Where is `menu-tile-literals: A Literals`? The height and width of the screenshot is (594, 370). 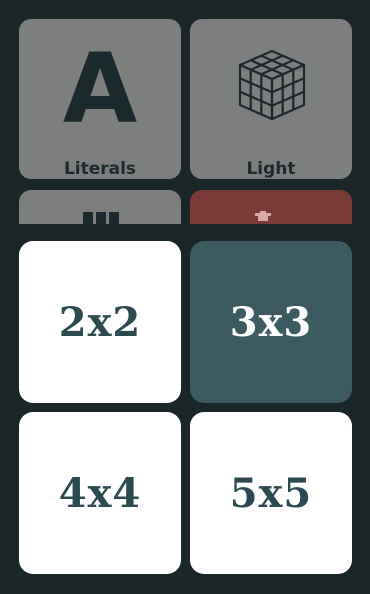
menu-tile-literals: A Literals is located at coordinates (100, 99).